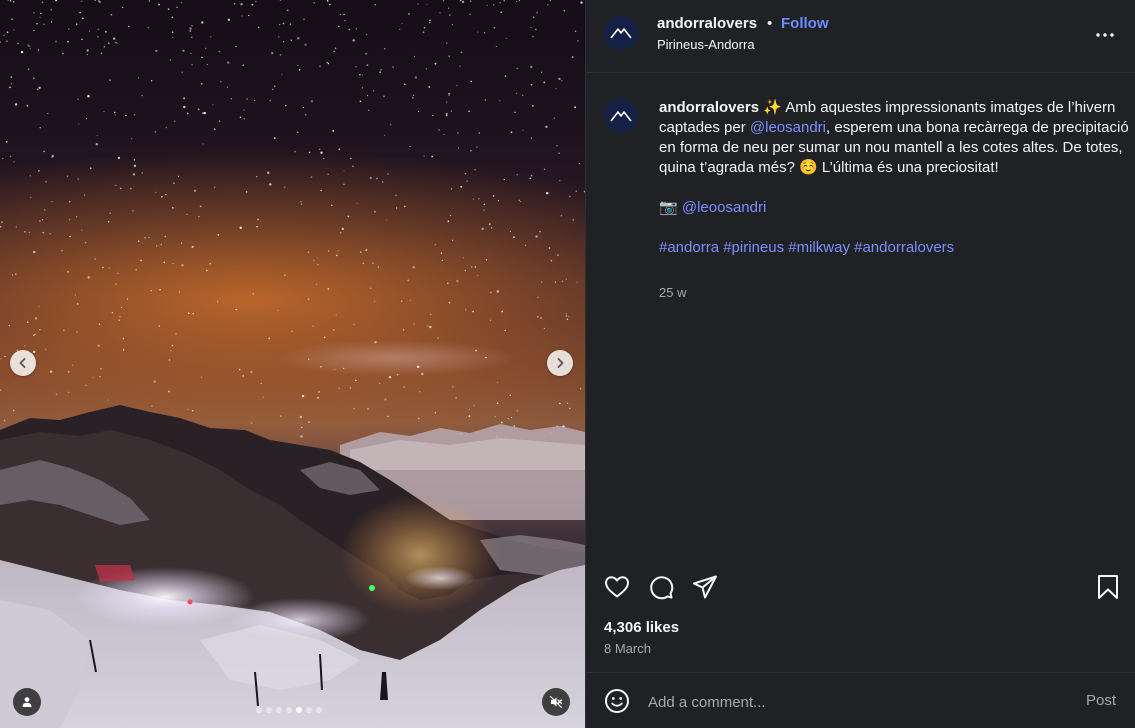 The width and height of the screenshot is (1135, 728). What do you see at coordinates (672, 292) in the screenshot?
I see `caption-timestamp: 25 w` at bounding box center [672, 292].